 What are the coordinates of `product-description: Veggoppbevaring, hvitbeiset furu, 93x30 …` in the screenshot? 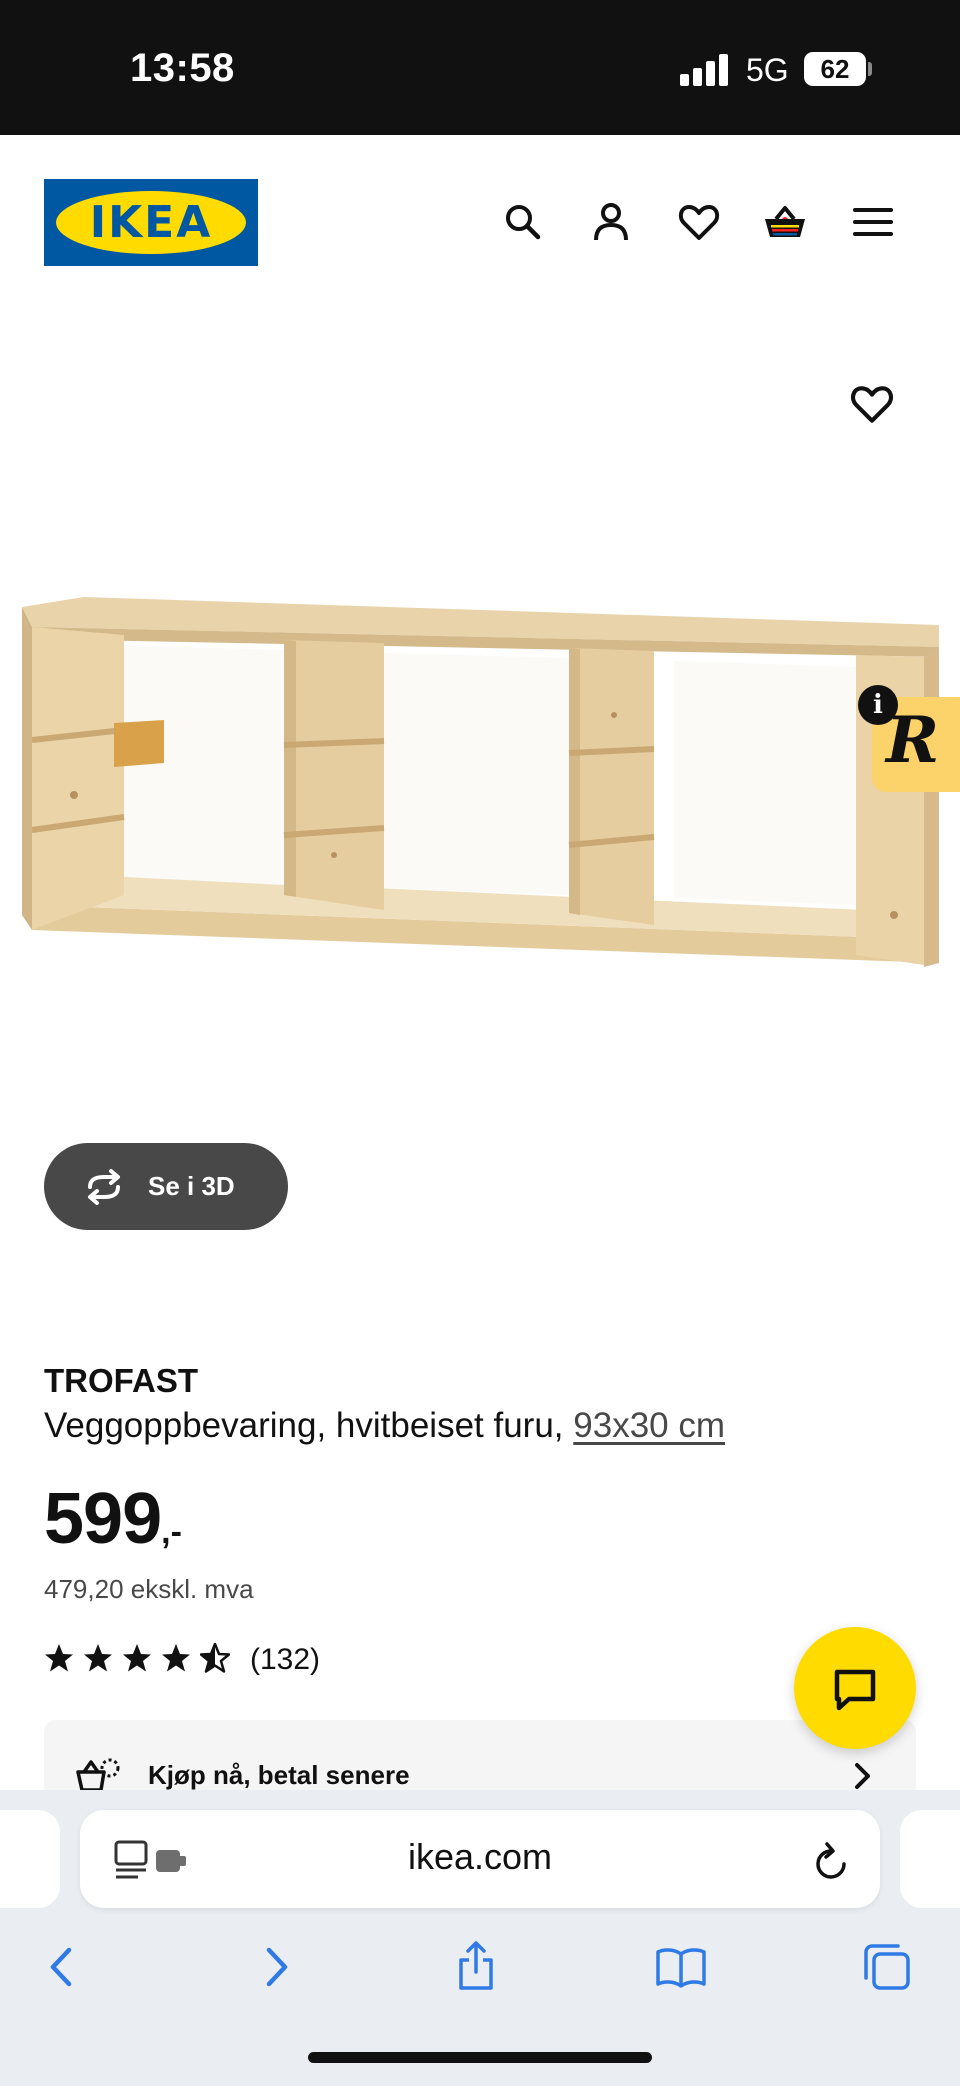 It's located at (384, 1426).